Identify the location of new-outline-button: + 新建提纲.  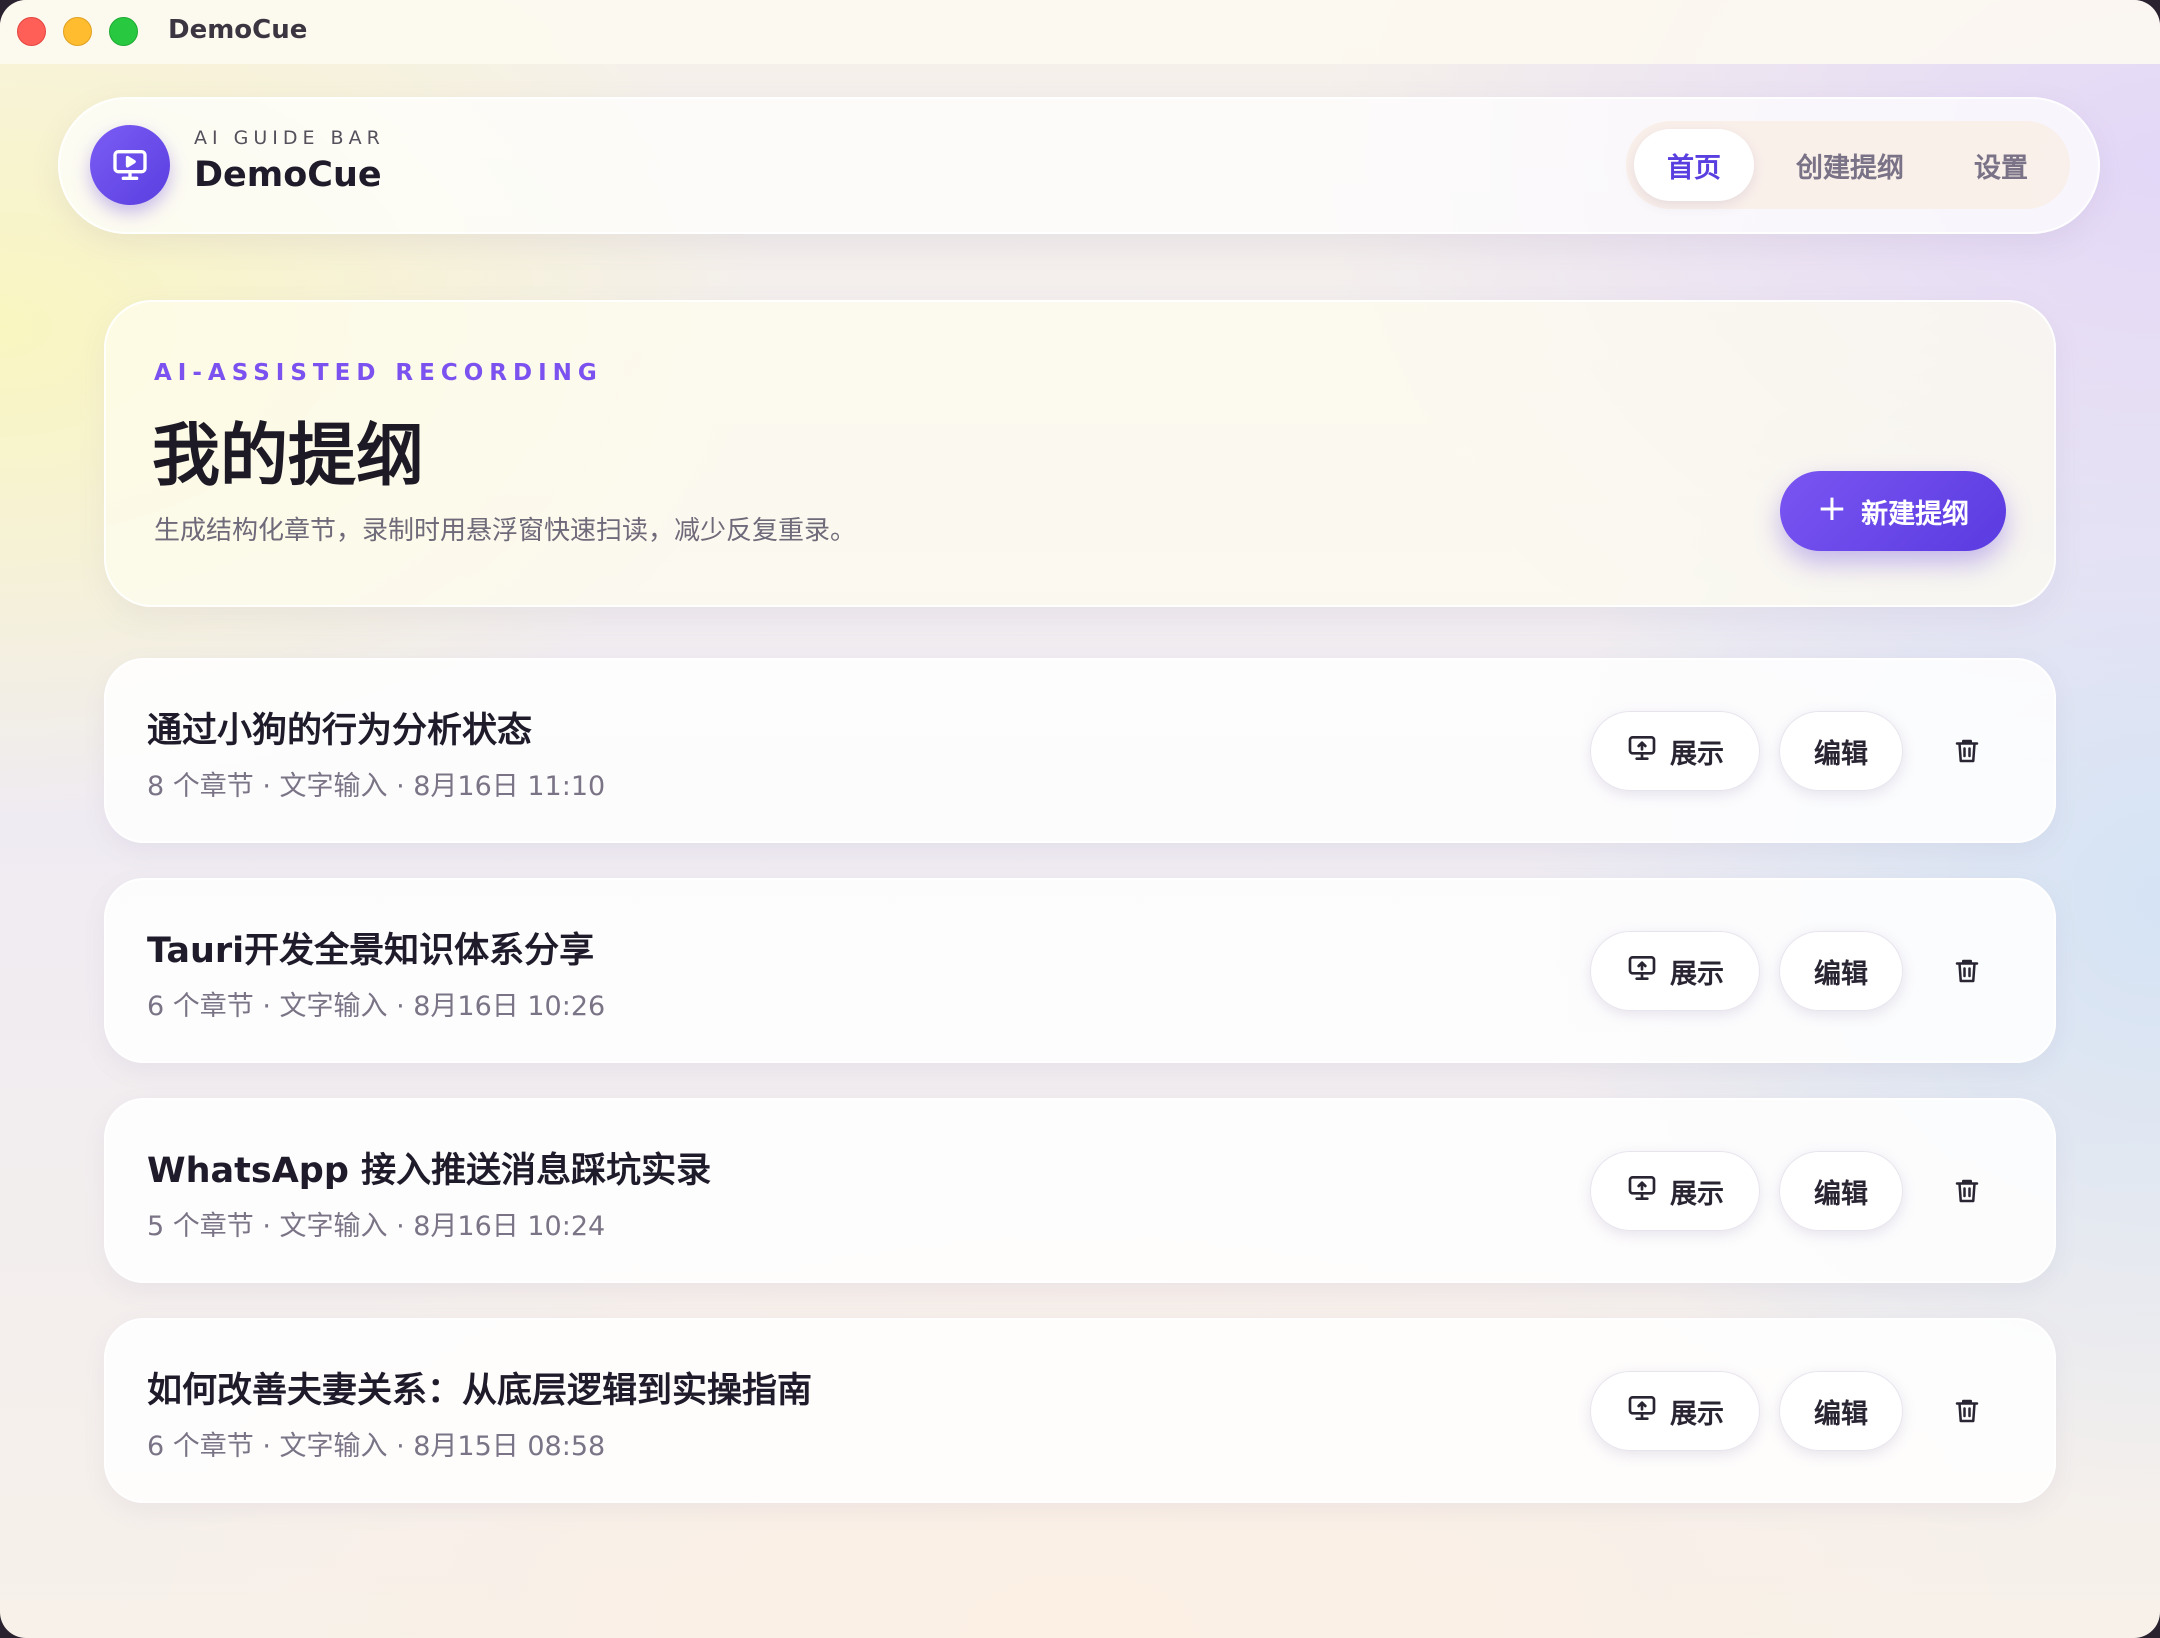
(1893, 511).